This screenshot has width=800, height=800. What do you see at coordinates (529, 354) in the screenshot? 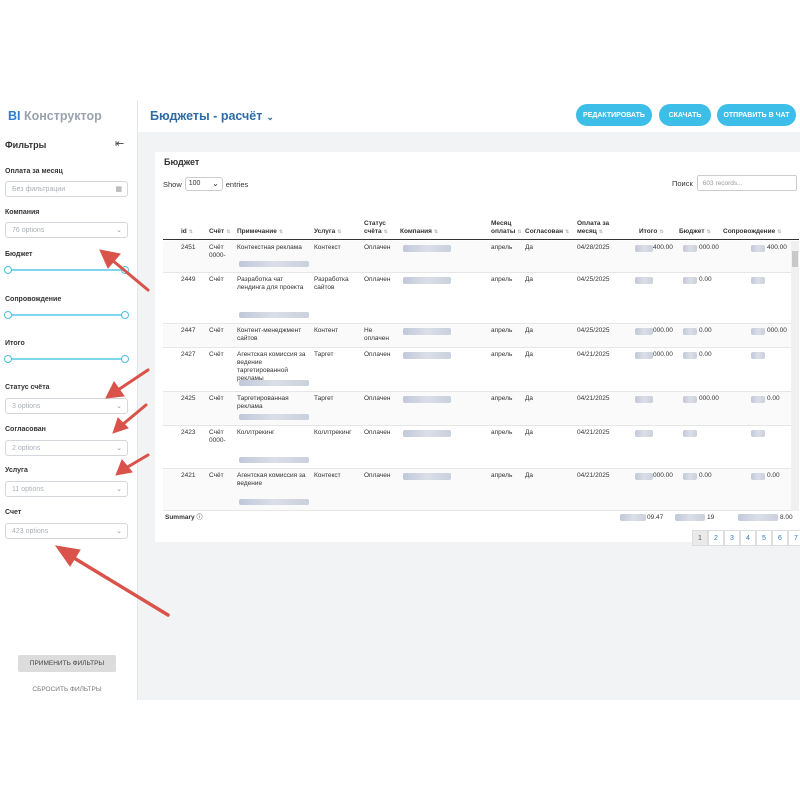
I see `cell-agreed: Да` at bounding box center [529, 354].